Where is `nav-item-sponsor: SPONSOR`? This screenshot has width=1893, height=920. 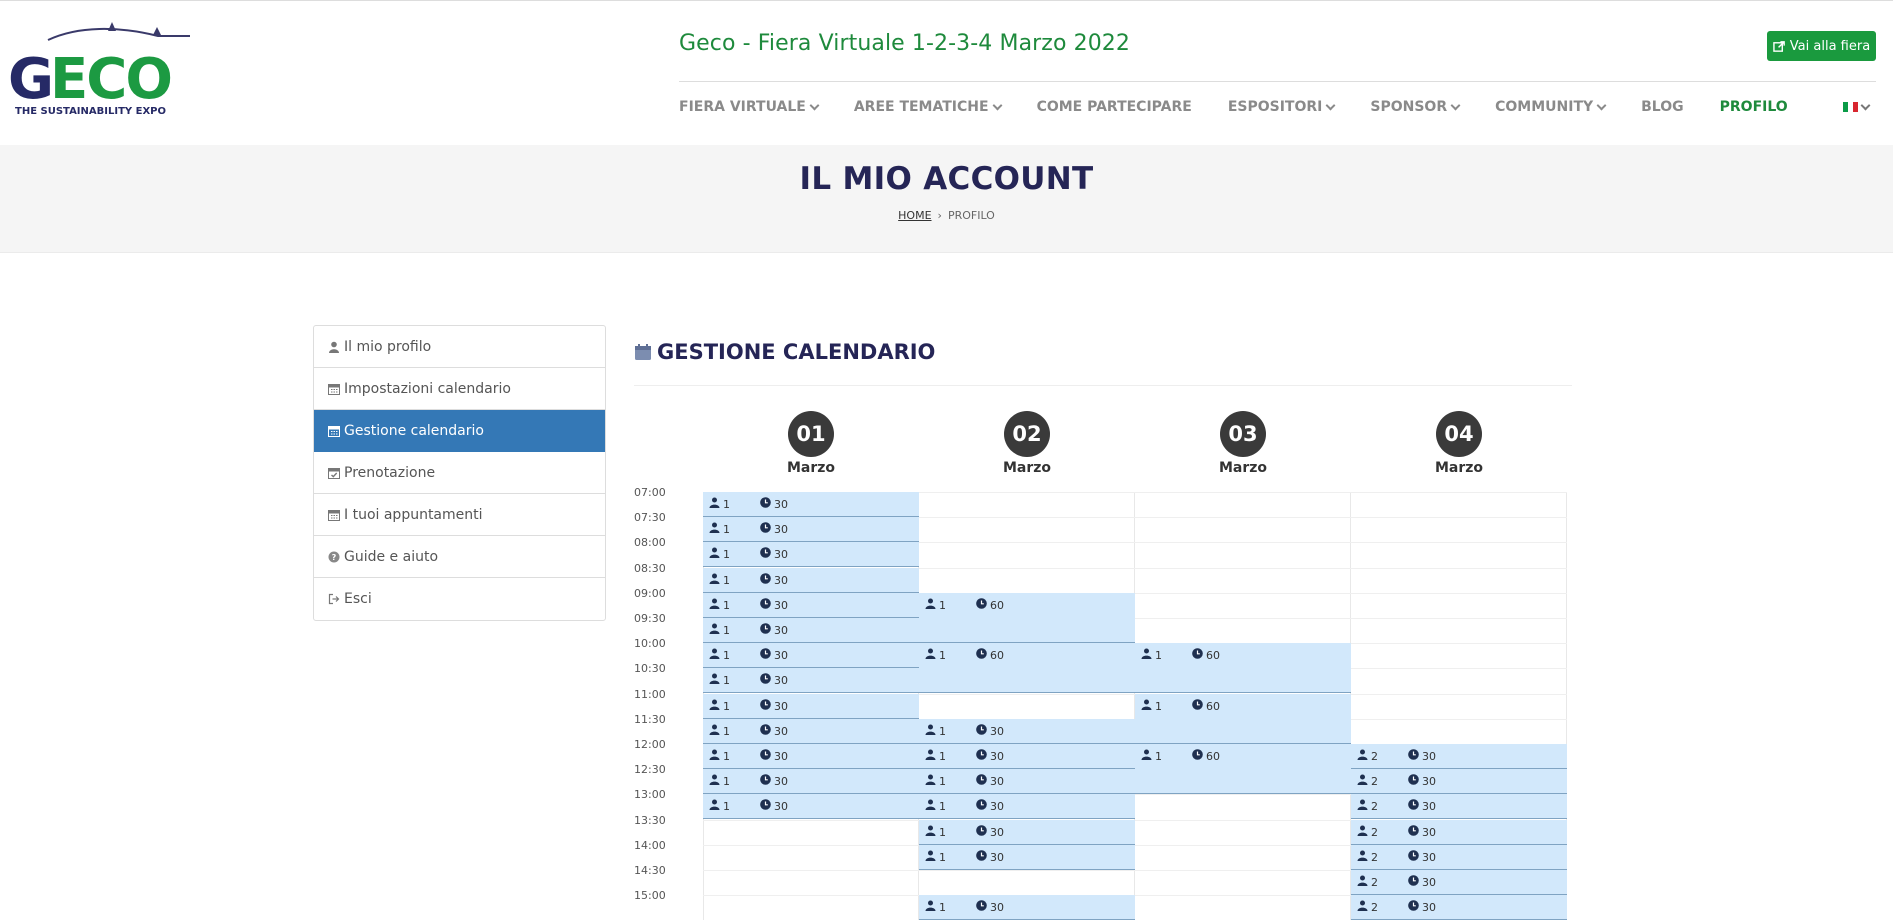 nav-item-sponsor: SPONSOR is located at coordinates (1415, 107).